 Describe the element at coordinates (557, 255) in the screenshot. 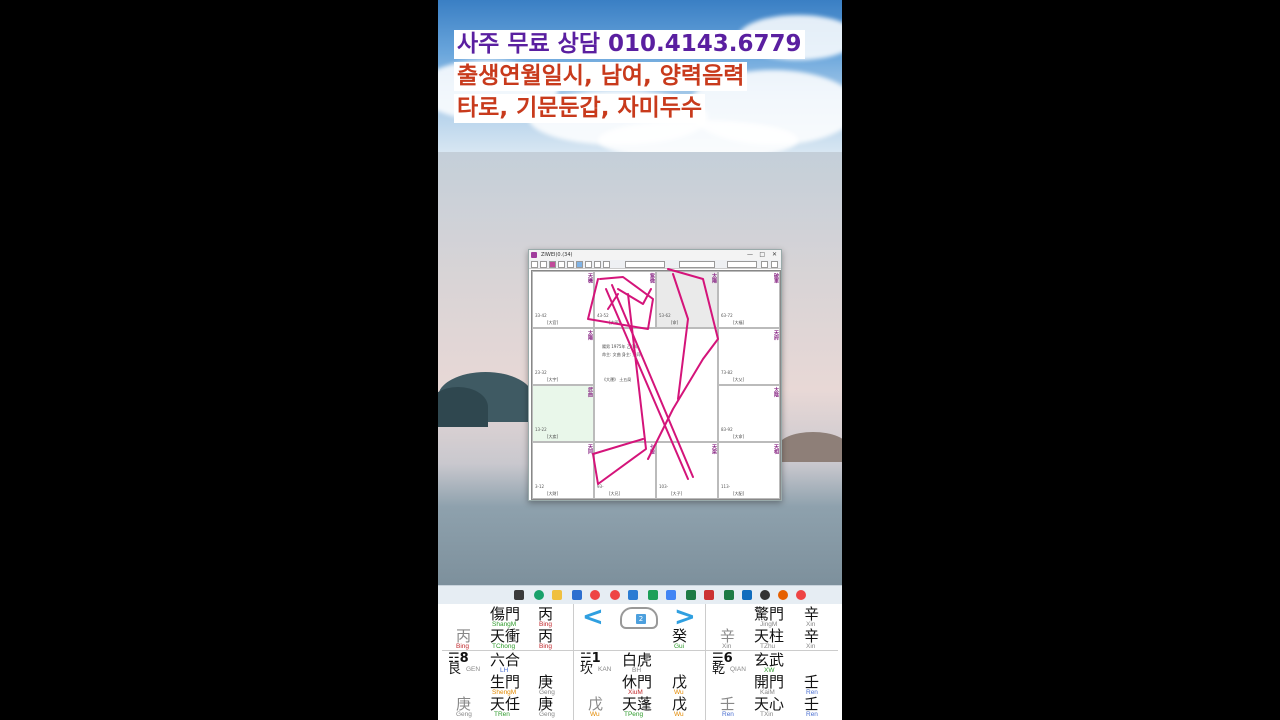

I see `window-title: ZIWEI(0.(34)` at that location.